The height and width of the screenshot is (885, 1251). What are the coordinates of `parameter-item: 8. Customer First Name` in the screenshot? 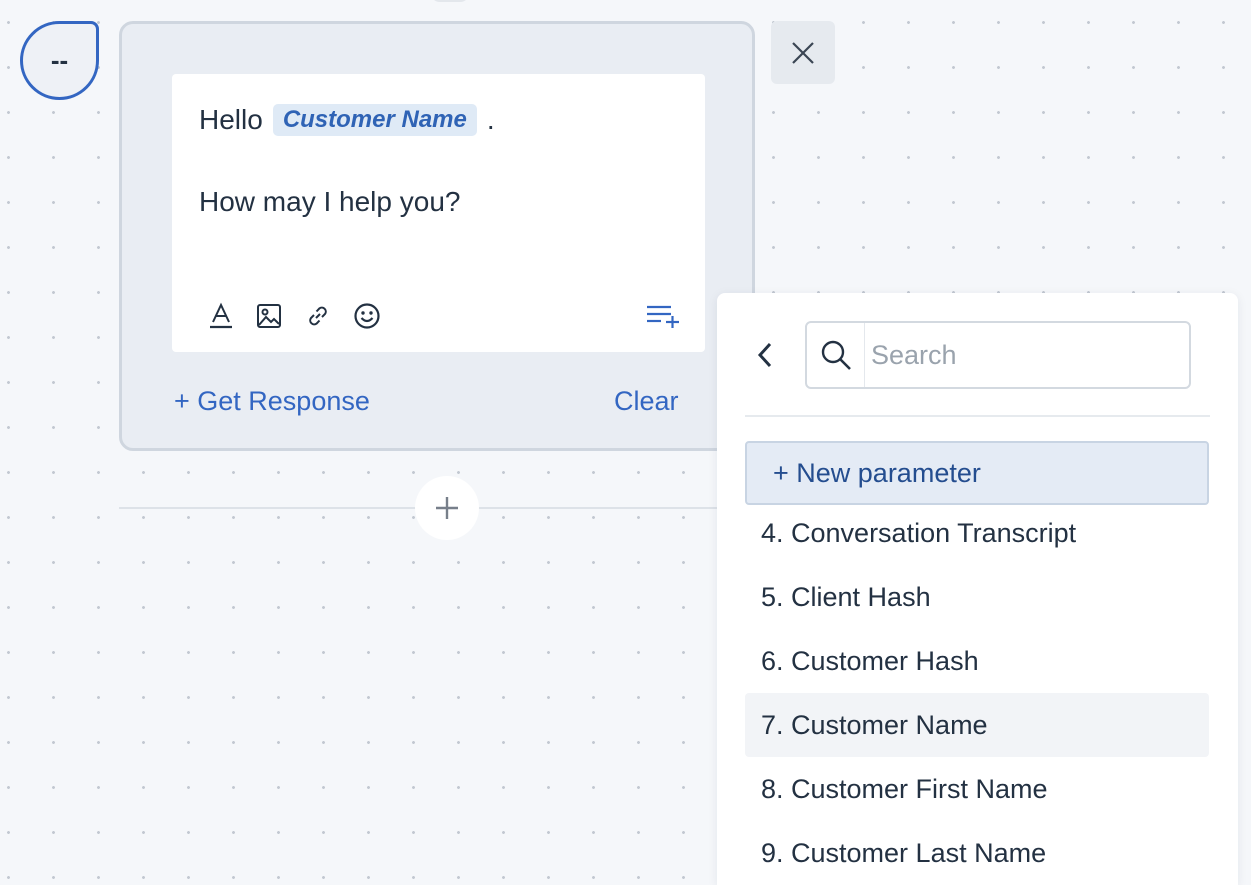 It's located at (977, 789).